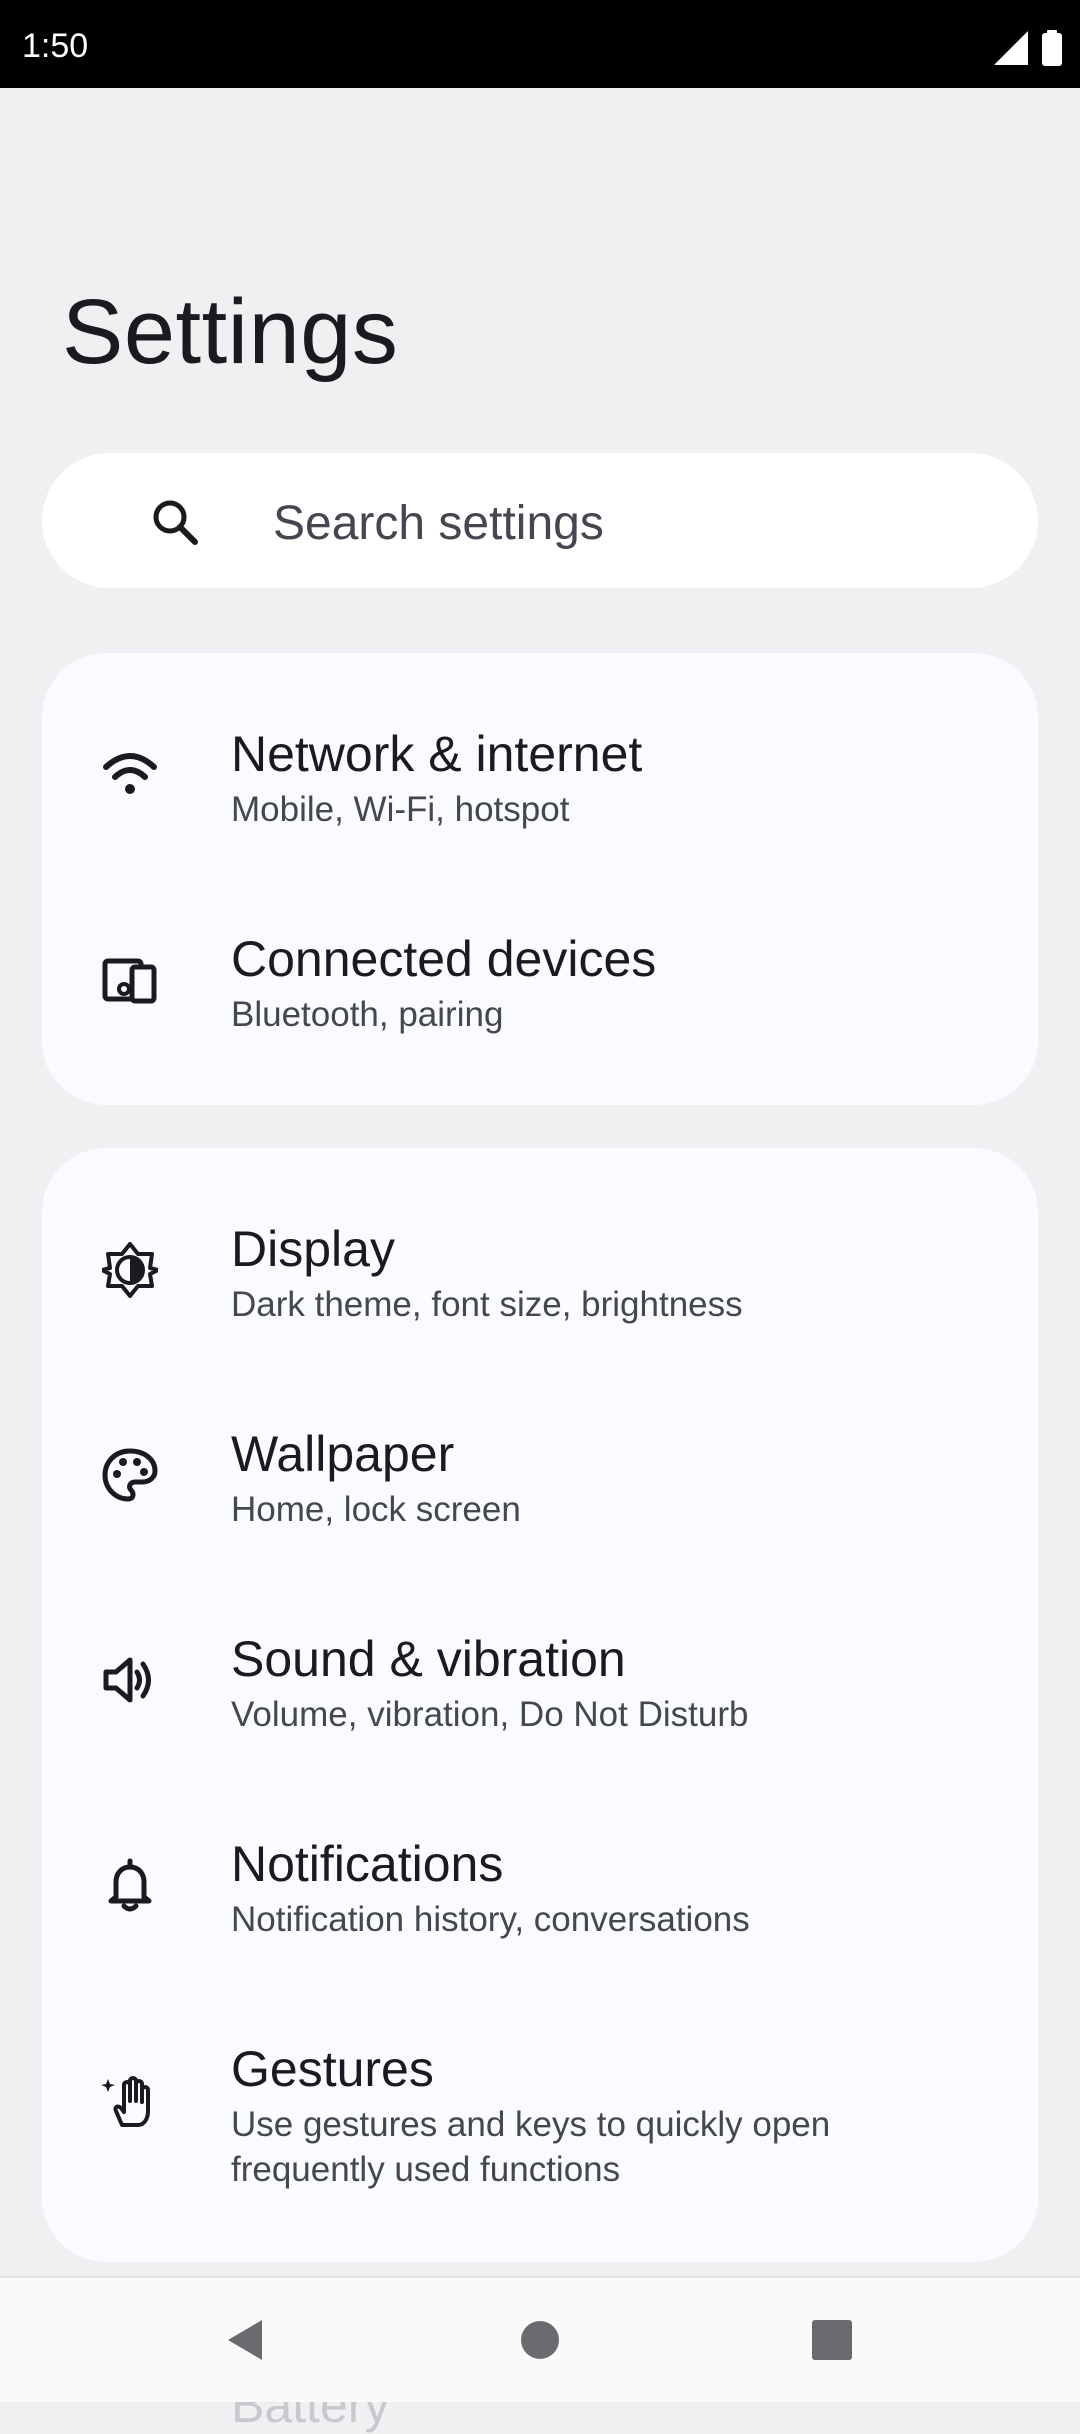  I want to click on battery-icon, so click(1052, 48).